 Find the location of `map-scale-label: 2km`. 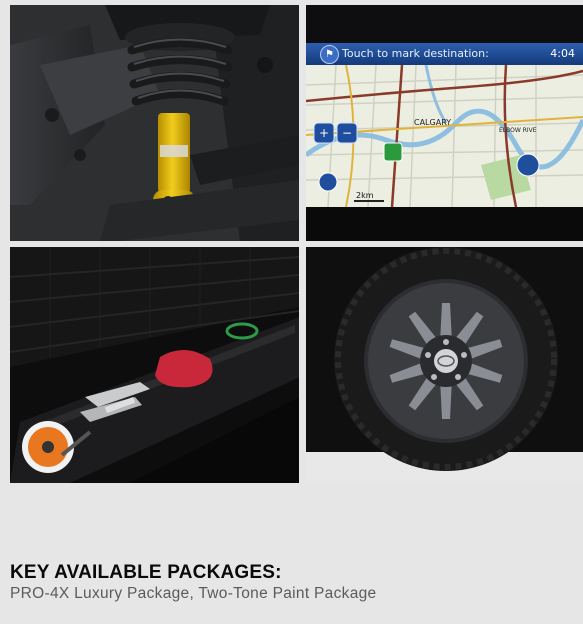

map-scale-label: 2km is located at coordinates (365, 195).